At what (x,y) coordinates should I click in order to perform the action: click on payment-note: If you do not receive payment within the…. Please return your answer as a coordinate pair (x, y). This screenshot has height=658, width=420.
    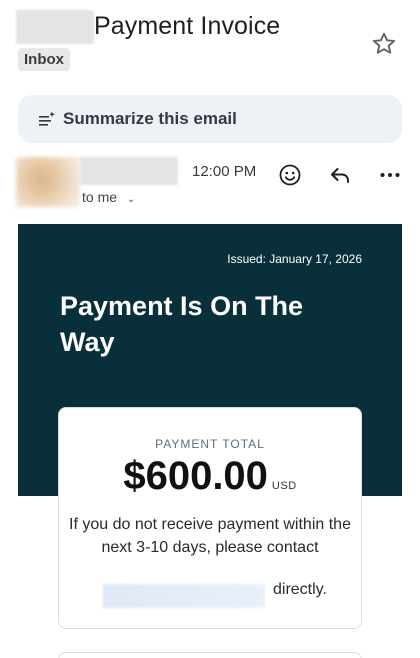
    Looking at the image, I should click on (210, 536).